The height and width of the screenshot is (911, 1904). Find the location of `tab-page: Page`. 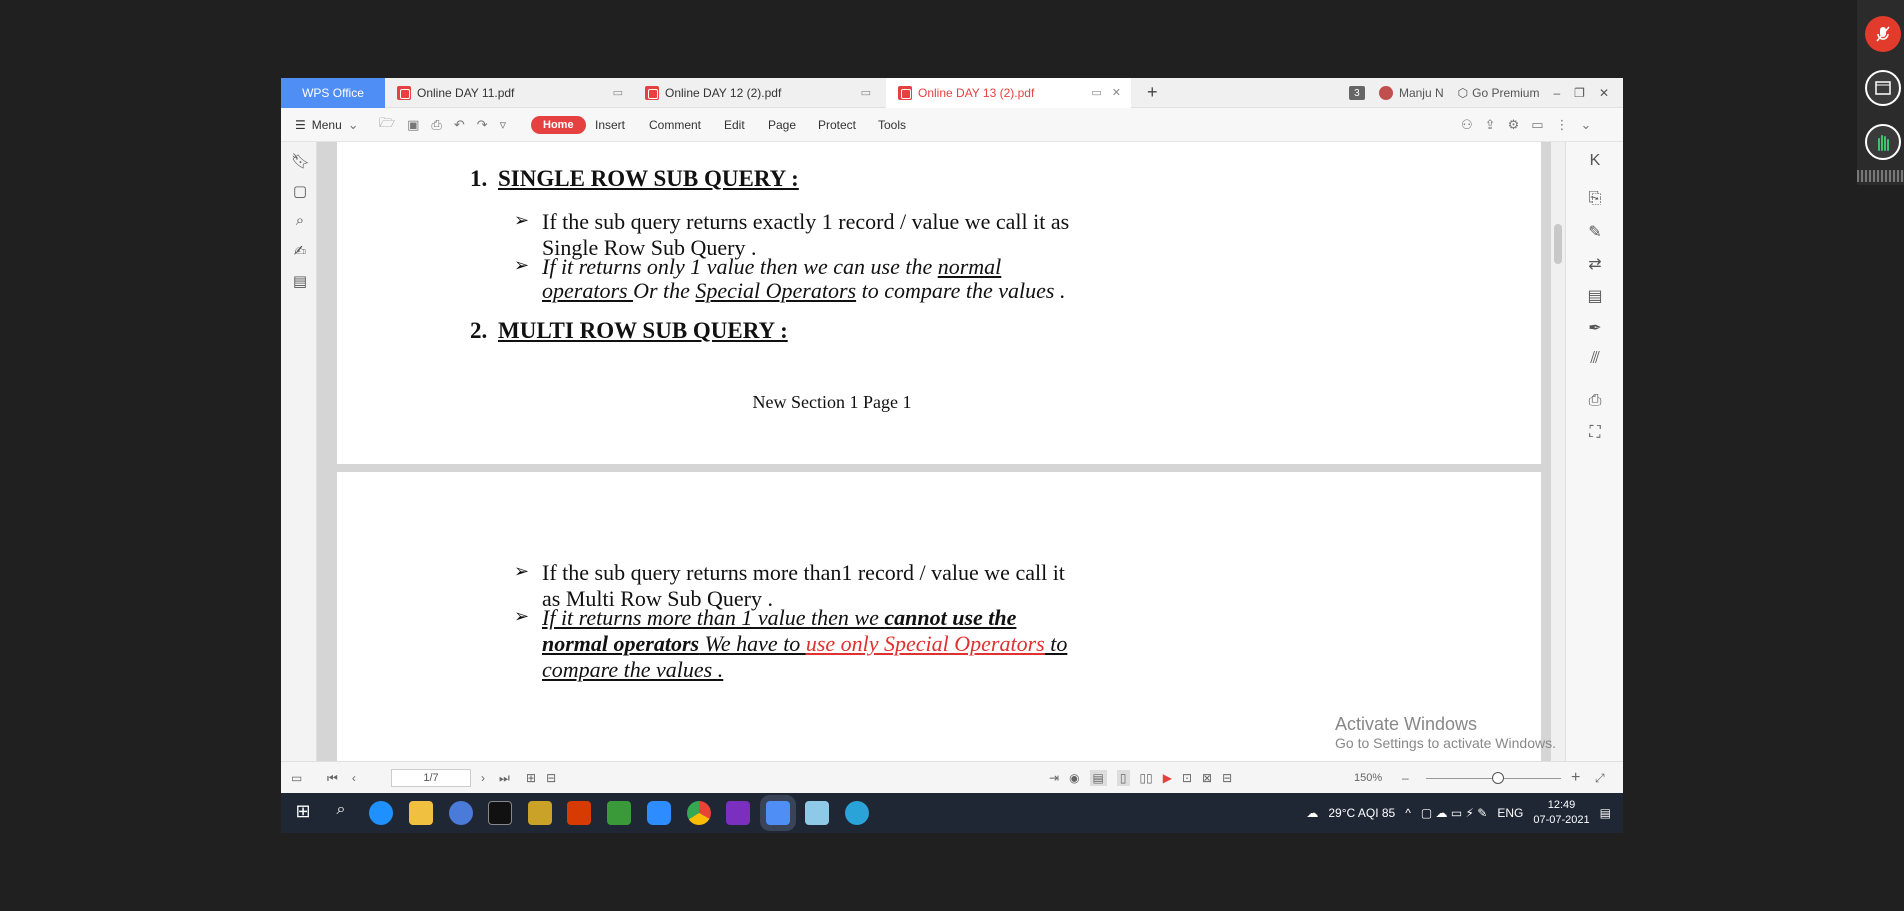

tab-page: Page is located at coordinates (782, 125).